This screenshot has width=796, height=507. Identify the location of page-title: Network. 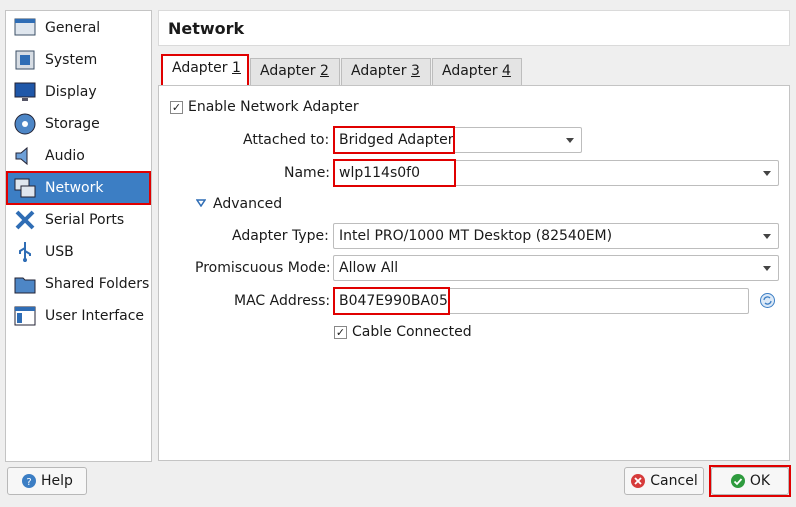
(474, 28).